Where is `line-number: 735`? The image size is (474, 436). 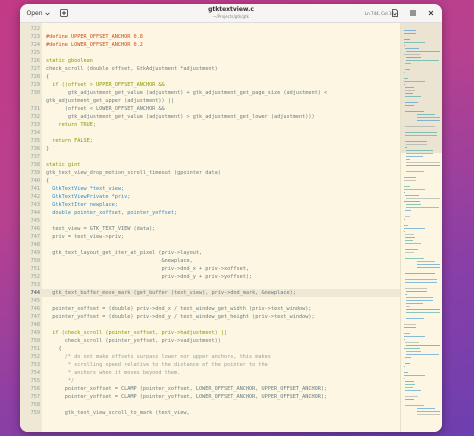 line-number: 735 is located at coordinates (35, 141).